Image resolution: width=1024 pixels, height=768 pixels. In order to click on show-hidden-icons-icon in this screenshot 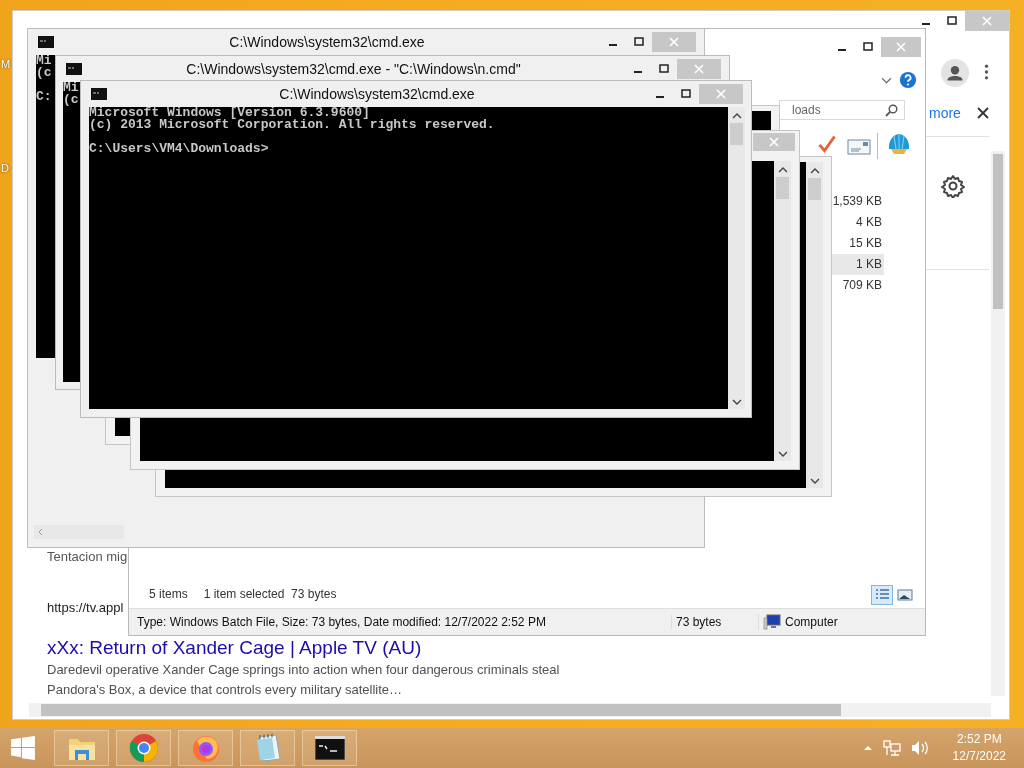, I will do `click(867, 748)`.